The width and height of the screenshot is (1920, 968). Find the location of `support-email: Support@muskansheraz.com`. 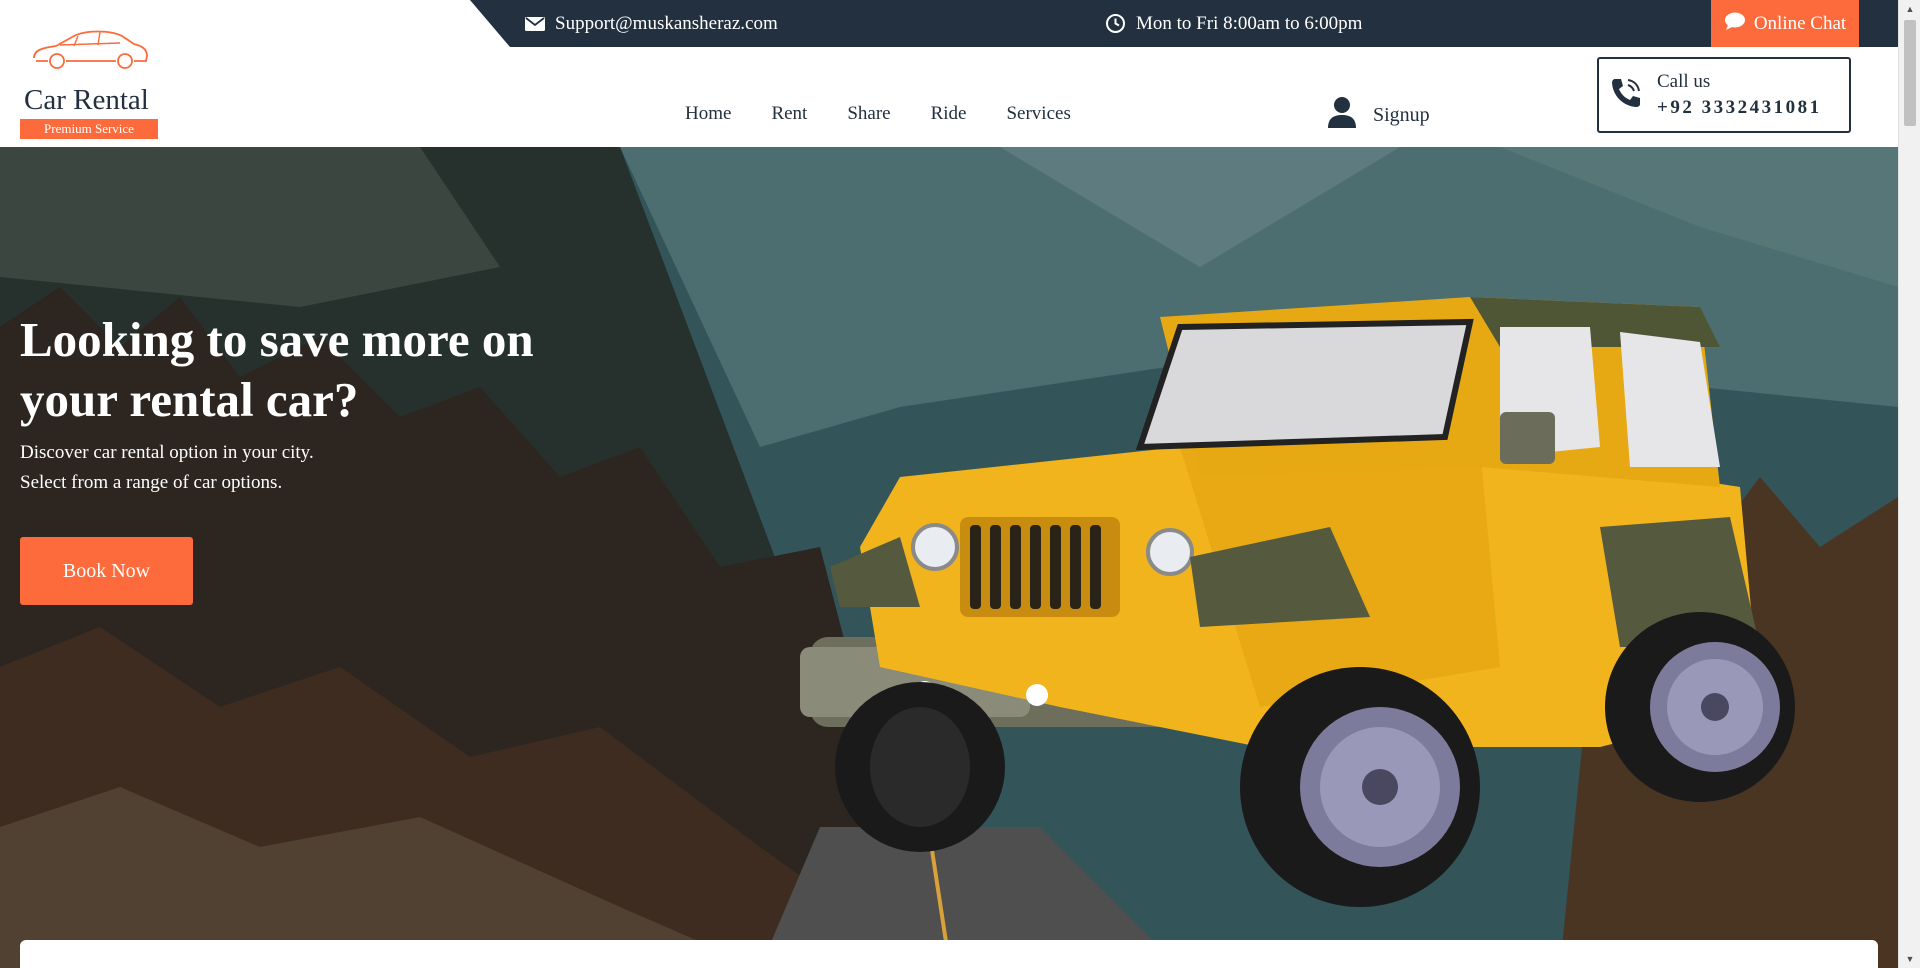

support-email: Support@muskansheraz.com is located at coordinates (651, 23).